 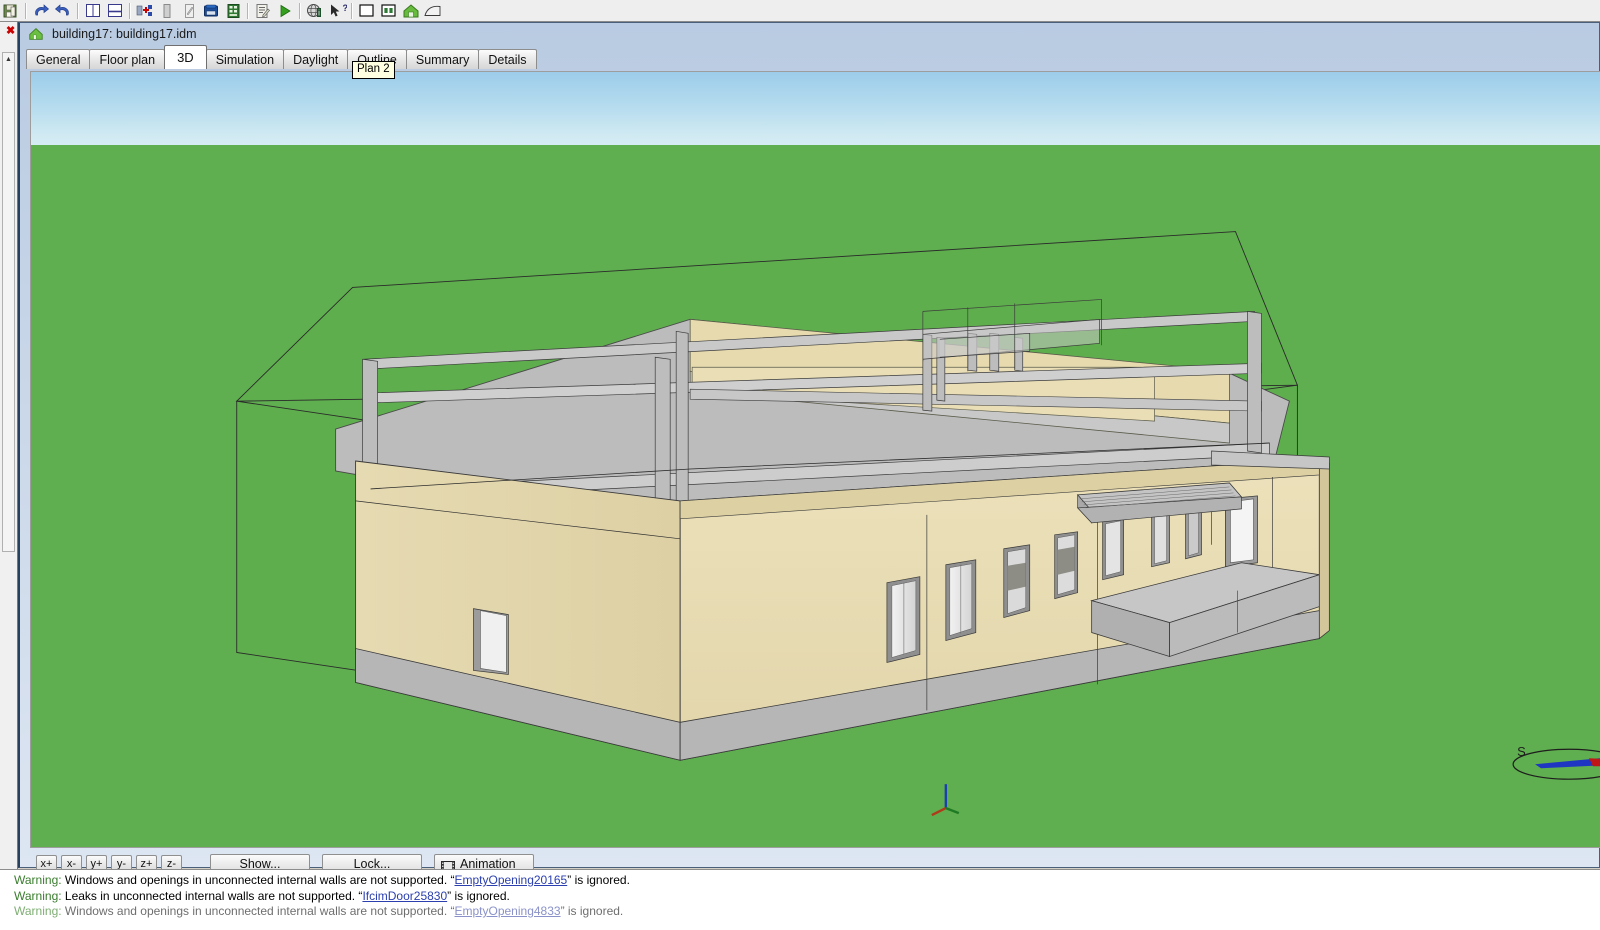 What do you see at coordinates (233, 11) in the screenshot?
I see `database-green-icon` at bounding box center [233, 11].